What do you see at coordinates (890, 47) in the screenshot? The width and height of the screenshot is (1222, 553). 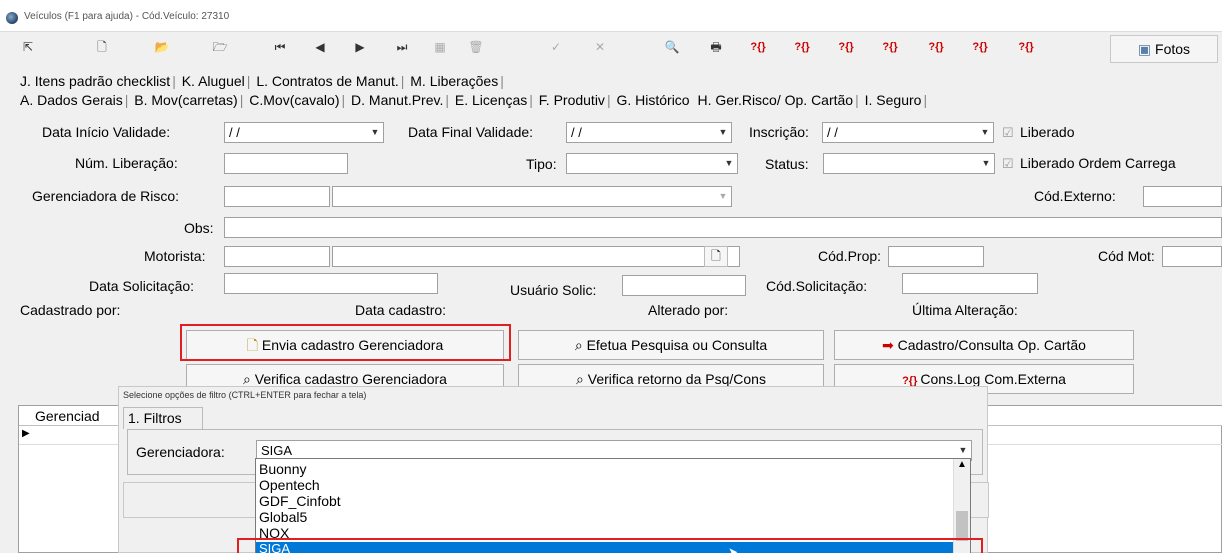 I see `log-icon-4: ?{}` at bounding box center [890, 47].